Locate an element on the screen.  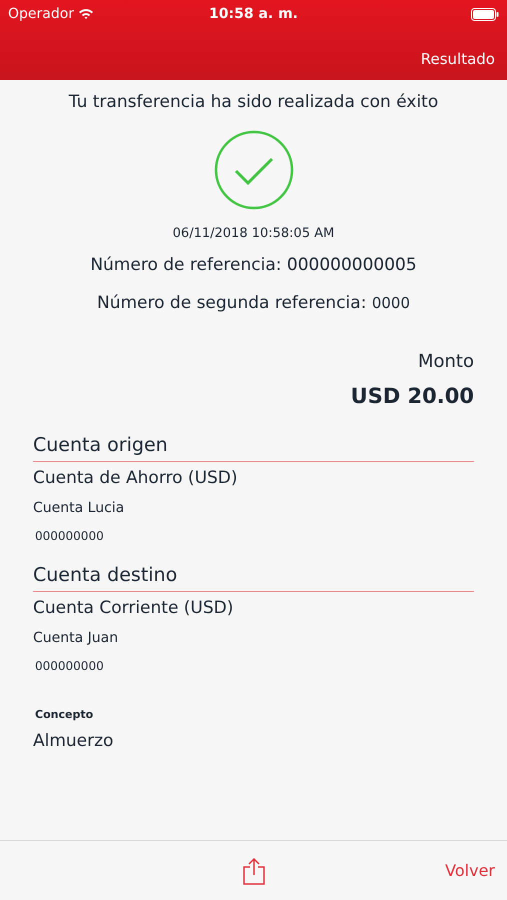
back-button: Volver is located at coordinates (470, 870).